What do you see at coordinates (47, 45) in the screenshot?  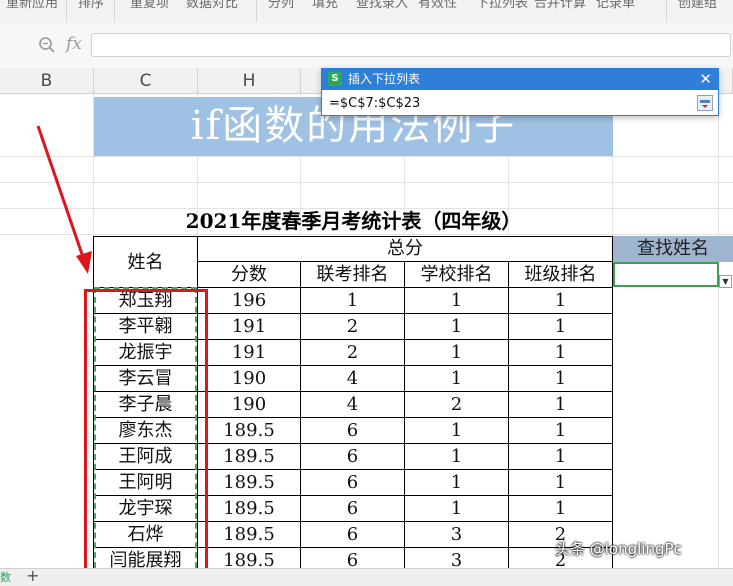 I see `zoom-icon` at bounding box center [47, 45].